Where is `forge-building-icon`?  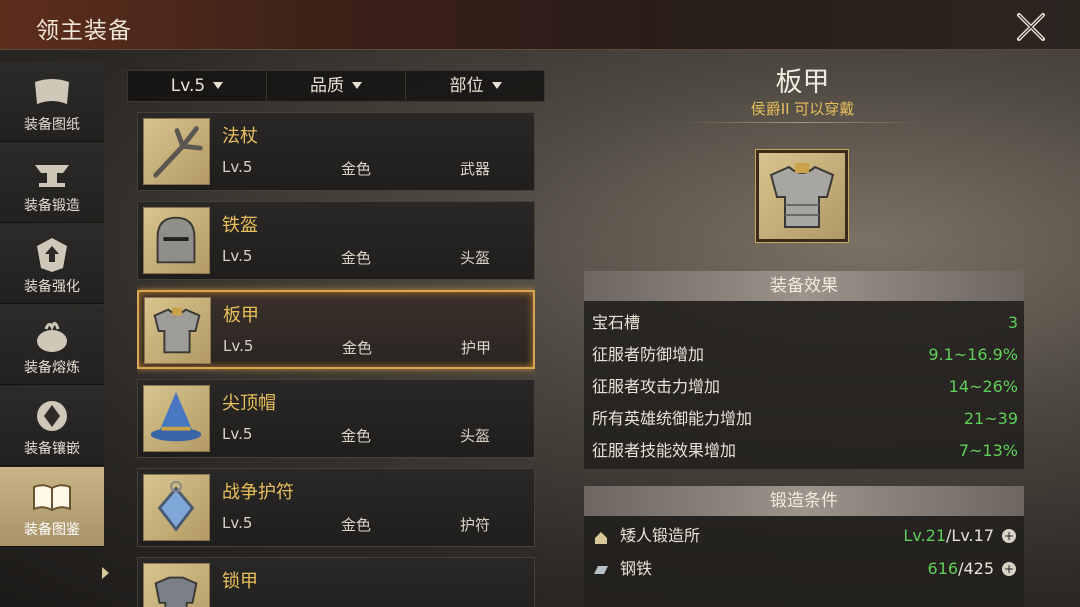
forge-building-icon is located at coordinates (601, 538).